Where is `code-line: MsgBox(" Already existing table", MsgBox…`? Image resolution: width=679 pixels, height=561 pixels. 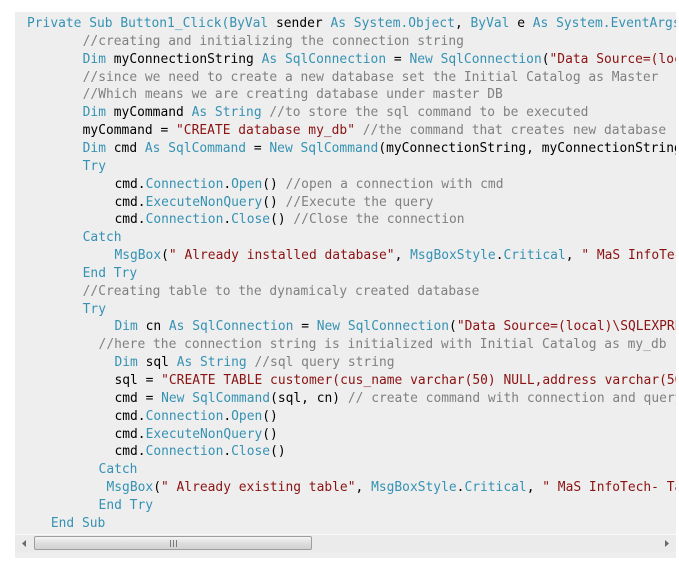 code-line: MsgBox(" Already existing table", MsgBox… is located at coordinates (392, 488).